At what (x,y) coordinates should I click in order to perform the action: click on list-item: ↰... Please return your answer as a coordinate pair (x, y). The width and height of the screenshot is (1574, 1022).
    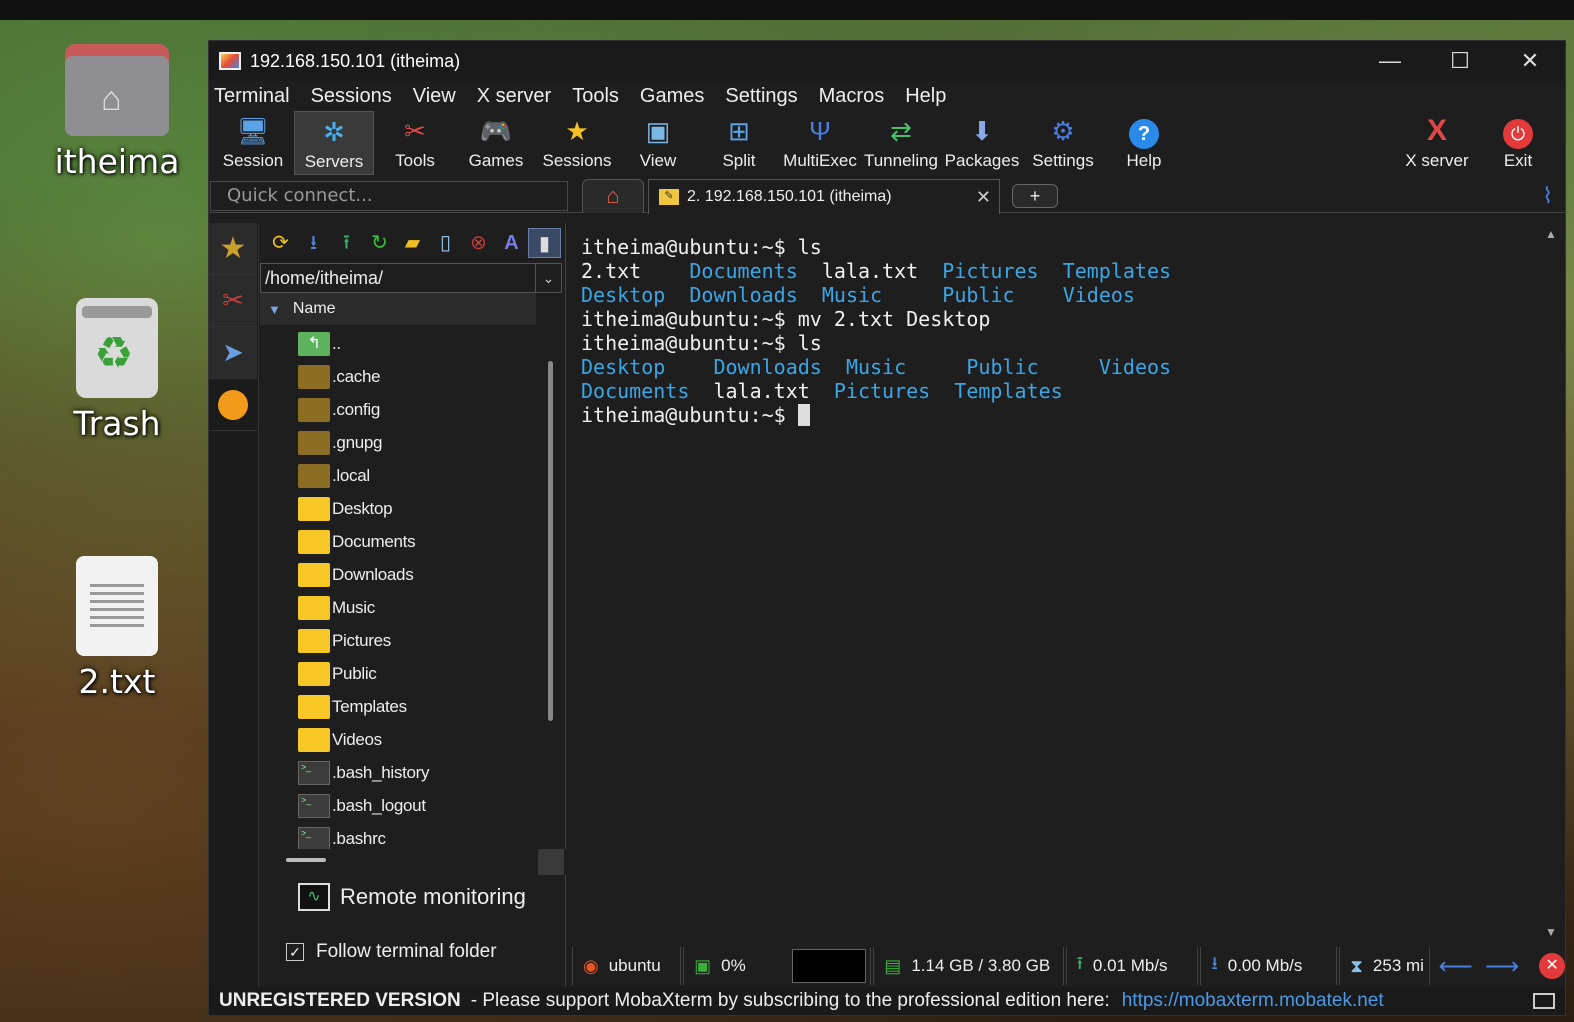
    Looking at the image, I should click on (398, 343).